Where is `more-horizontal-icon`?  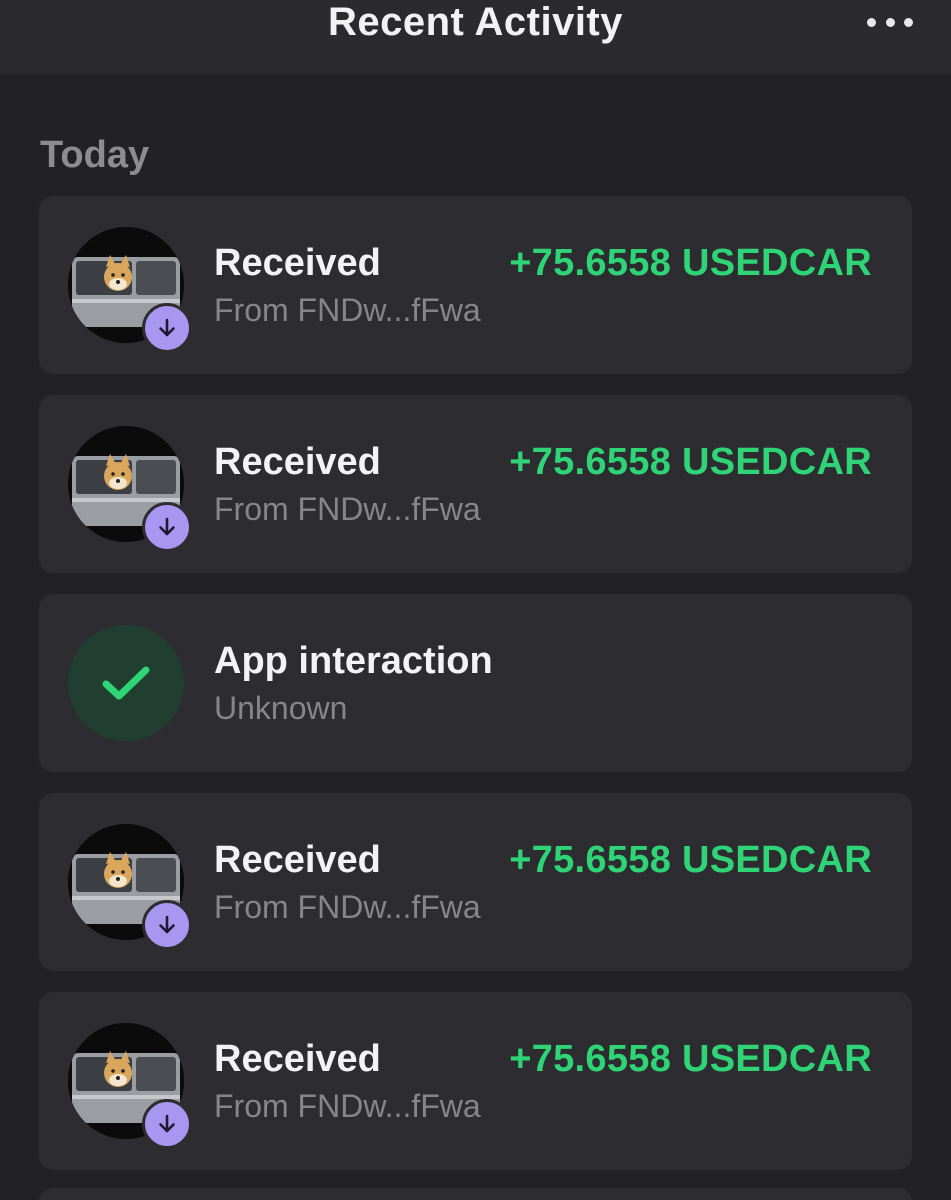 more-horizontal-icon is located at coordinates (871, 22).